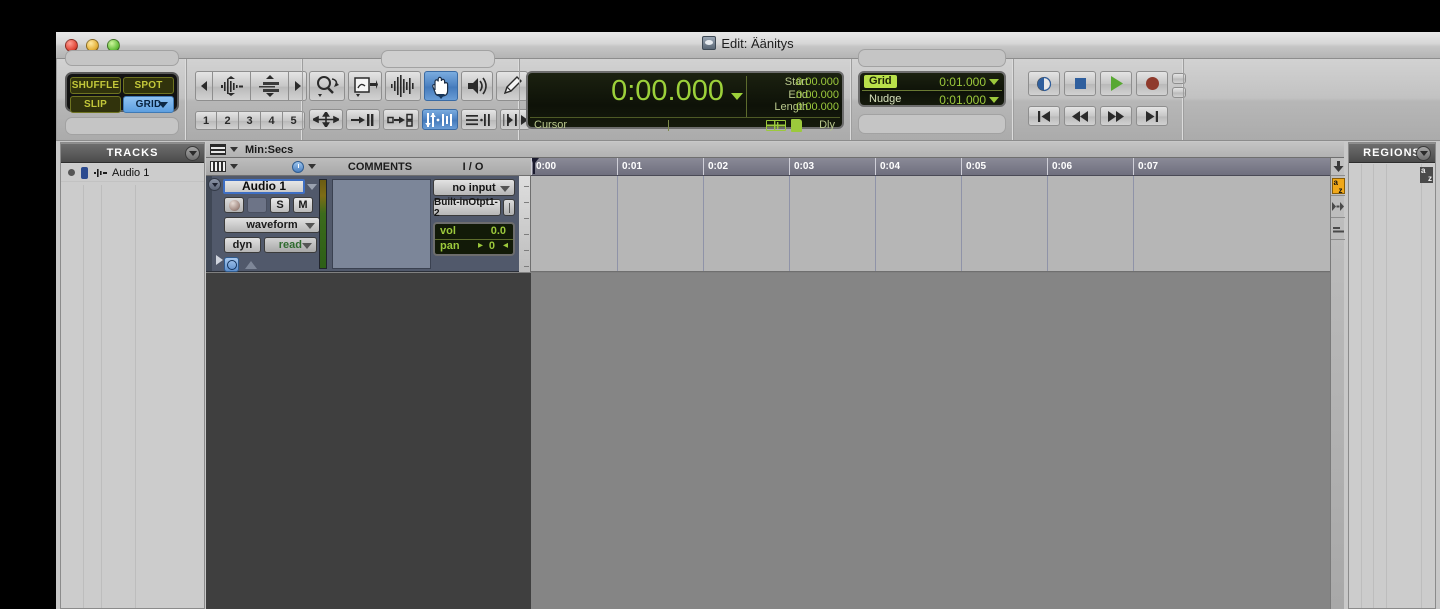 This screenshot has width=1440, height=609. Describe the element at coordinates (806, 82) in the screenshot. I see `start-value: 0:00.000` at that location.